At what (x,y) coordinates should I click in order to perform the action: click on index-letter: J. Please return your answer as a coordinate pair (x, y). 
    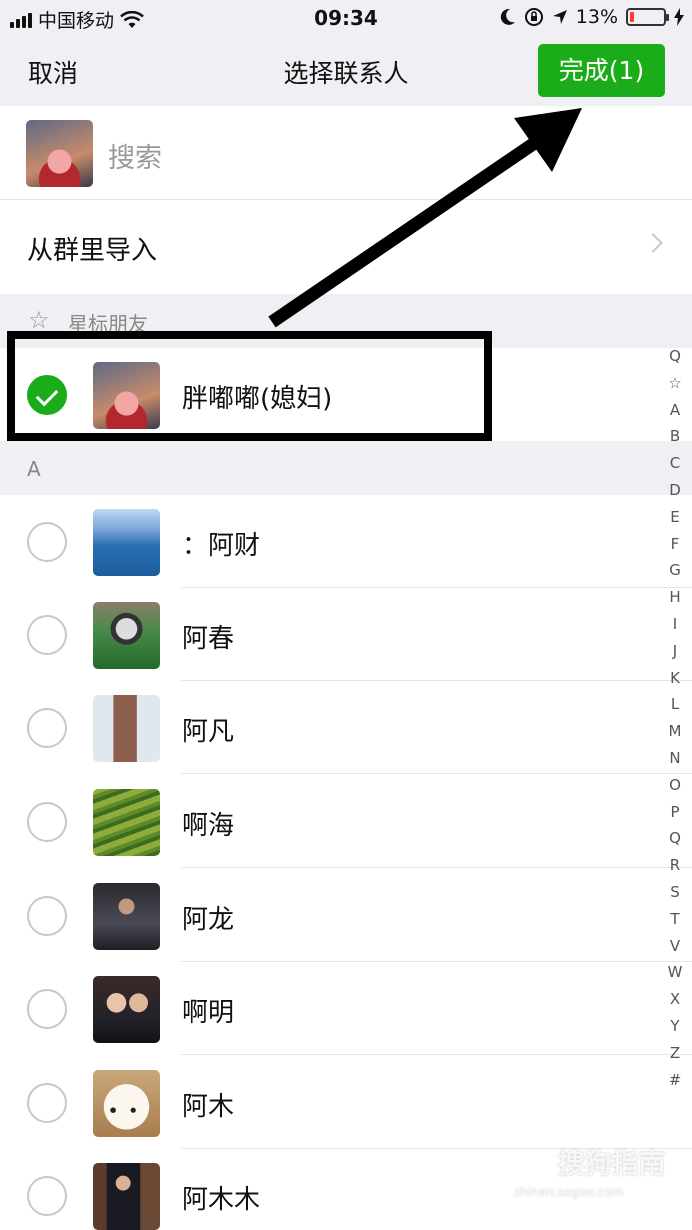
    Looking at the image, I should click on (675, 651).